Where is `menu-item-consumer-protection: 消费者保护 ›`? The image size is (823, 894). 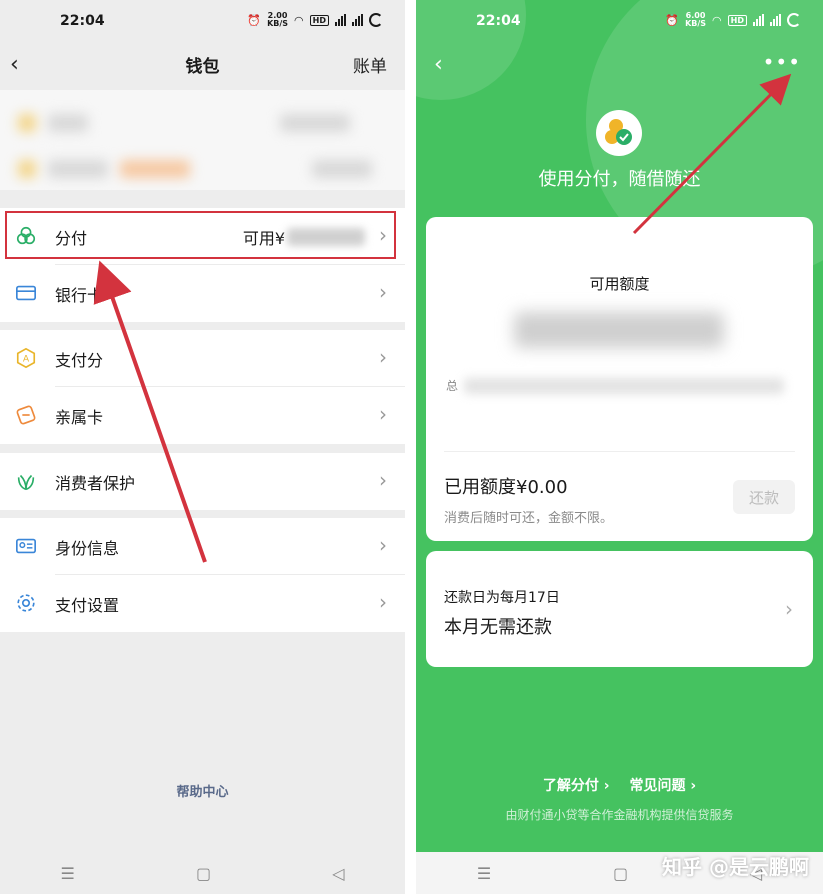
menu-item-consumer-protection: 消费者保护 › is located at coordinates (202, 481).